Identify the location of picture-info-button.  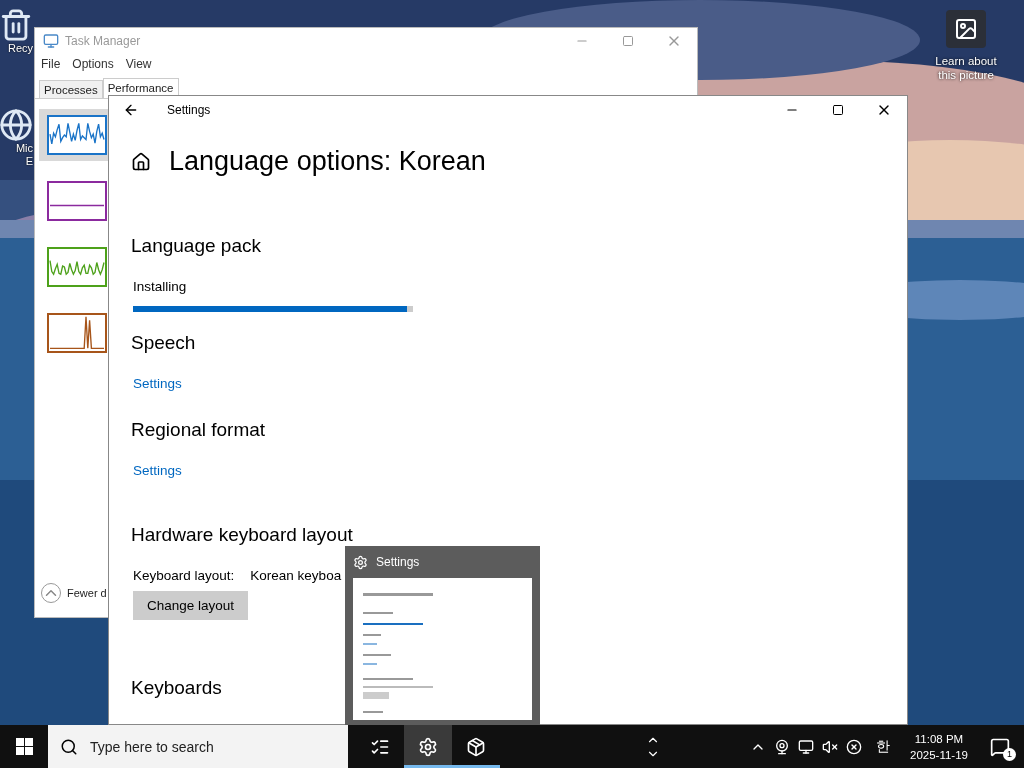
(966, 29).